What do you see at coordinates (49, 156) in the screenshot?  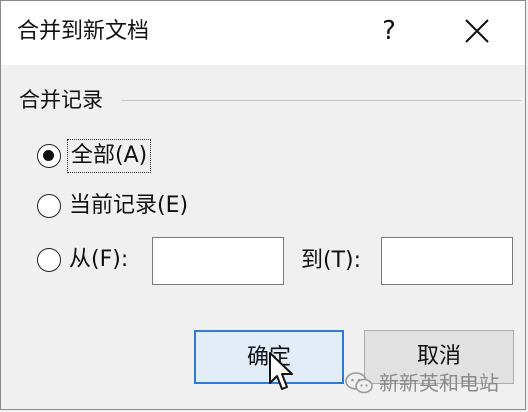 I see `radio-button-selected` at bounding box center [49, 156].